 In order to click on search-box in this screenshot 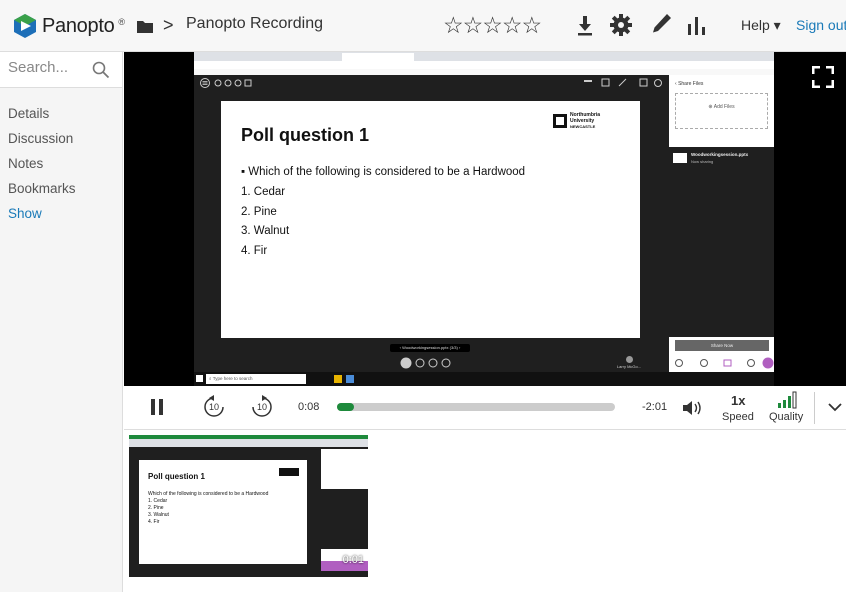, I will do `click(61, 70)`.